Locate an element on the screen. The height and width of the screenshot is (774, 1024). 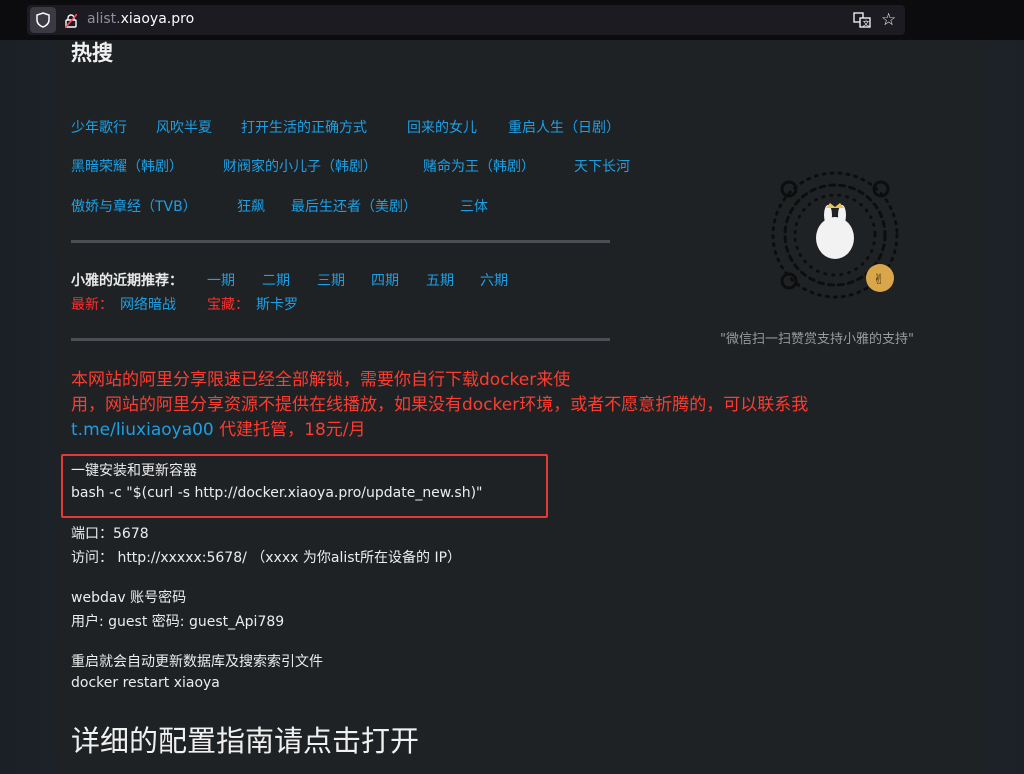
treasure-link: 斯卡罗 is located at coordinates (277, 304).